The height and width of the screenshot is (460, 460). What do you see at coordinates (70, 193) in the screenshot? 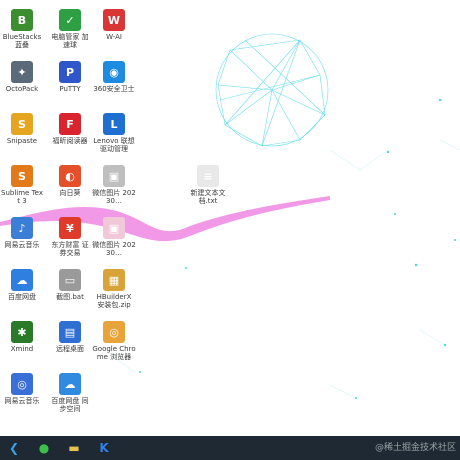
I see `desktop-icon-label: 向日葵` at bounding box center [70, 193].